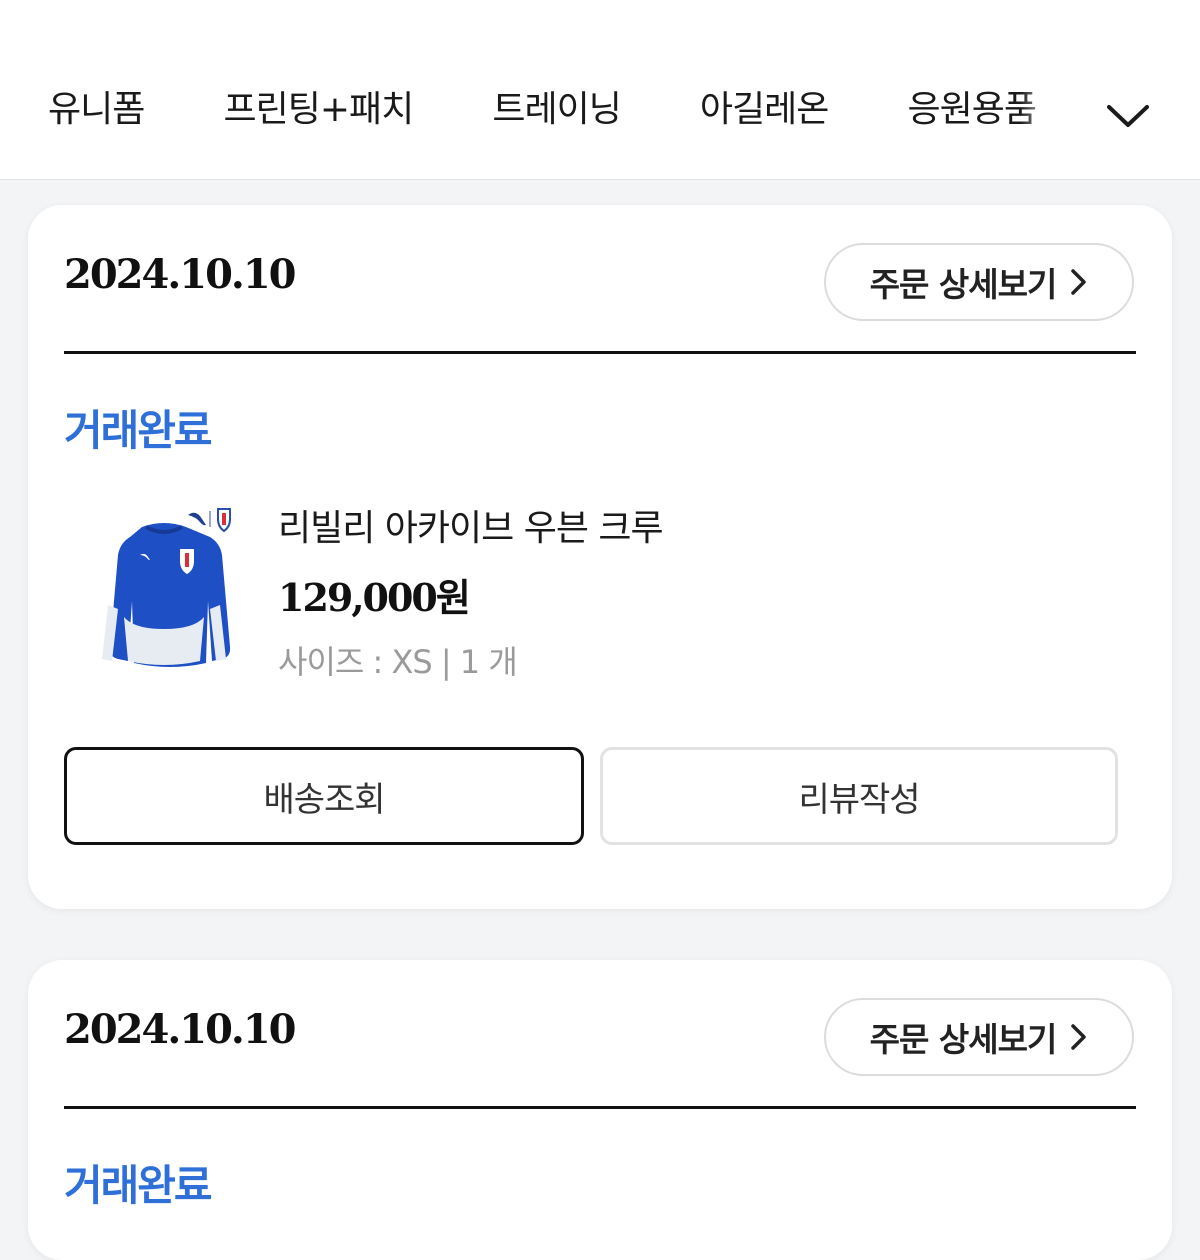 The height and width of the screenshot is (1260, 1200). Describe the element at coordinates (471, 525) in the screenshot. I see `product-name: 리빌리 아카이브 우븐 크루` at that location.